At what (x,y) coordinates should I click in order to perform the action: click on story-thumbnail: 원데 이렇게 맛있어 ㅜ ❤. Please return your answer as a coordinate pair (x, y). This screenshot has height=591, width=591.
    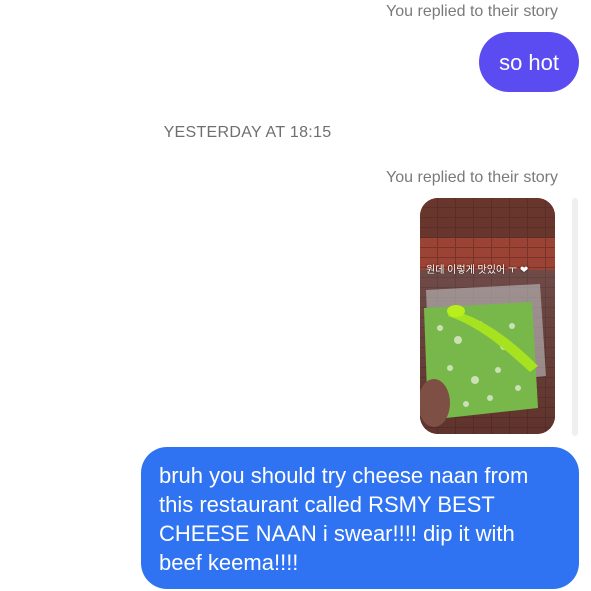
    Looking at the image, I should click on (487, 316).